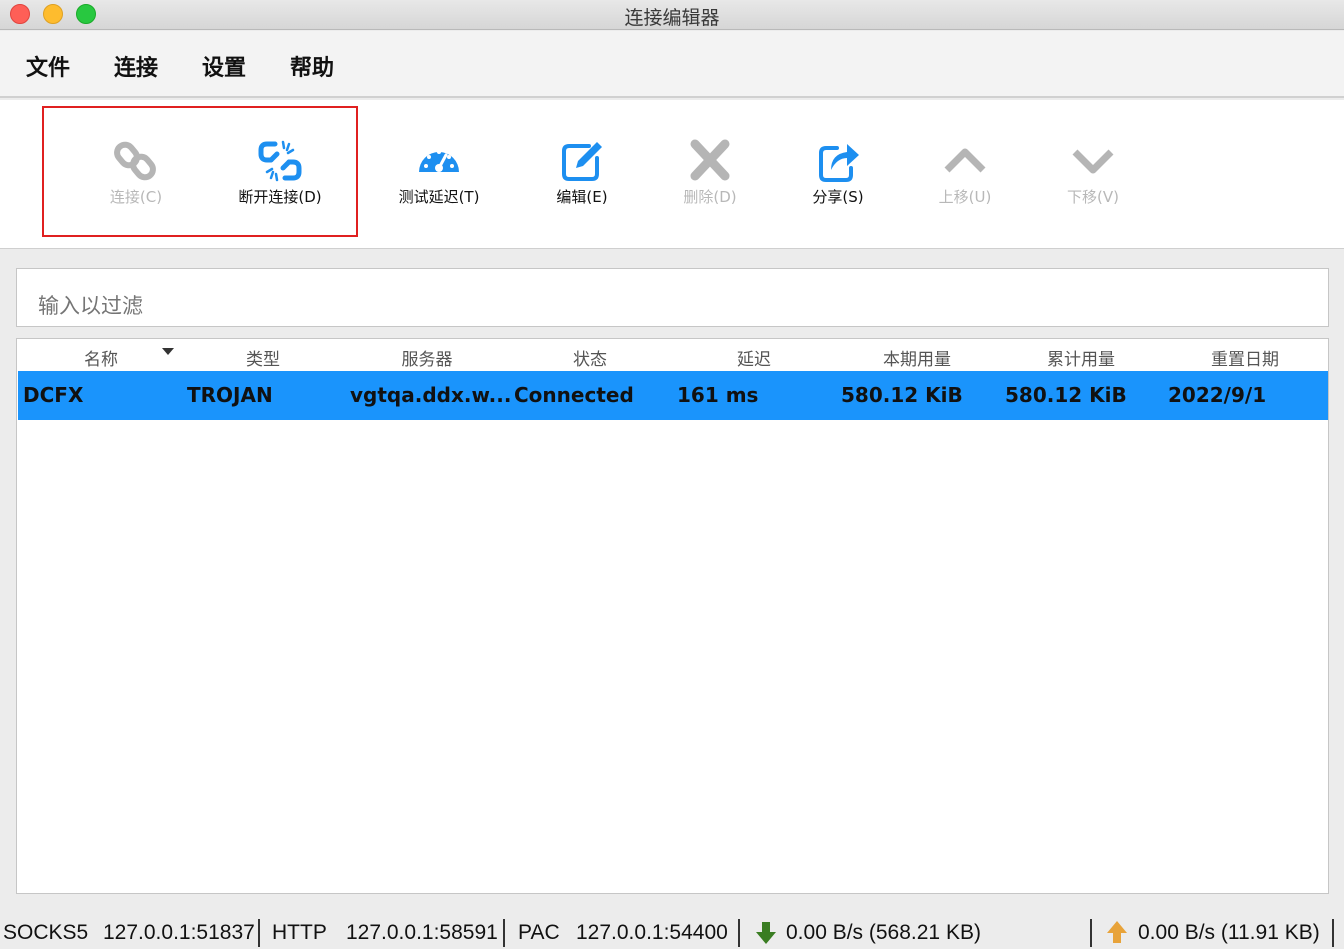  What do you see at coordinates (280, 161) in the screenshot?
I see `broken-link-icon` at bounding box center [280, 161].